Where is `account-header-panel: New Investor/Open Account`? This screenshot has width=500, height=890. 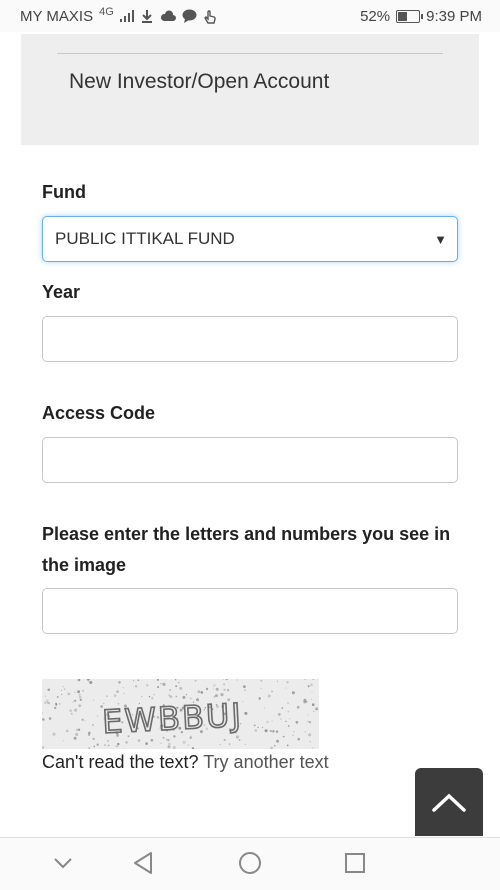
account-header-panel: New Investor/Open Account is located at coordinates (250, 89).